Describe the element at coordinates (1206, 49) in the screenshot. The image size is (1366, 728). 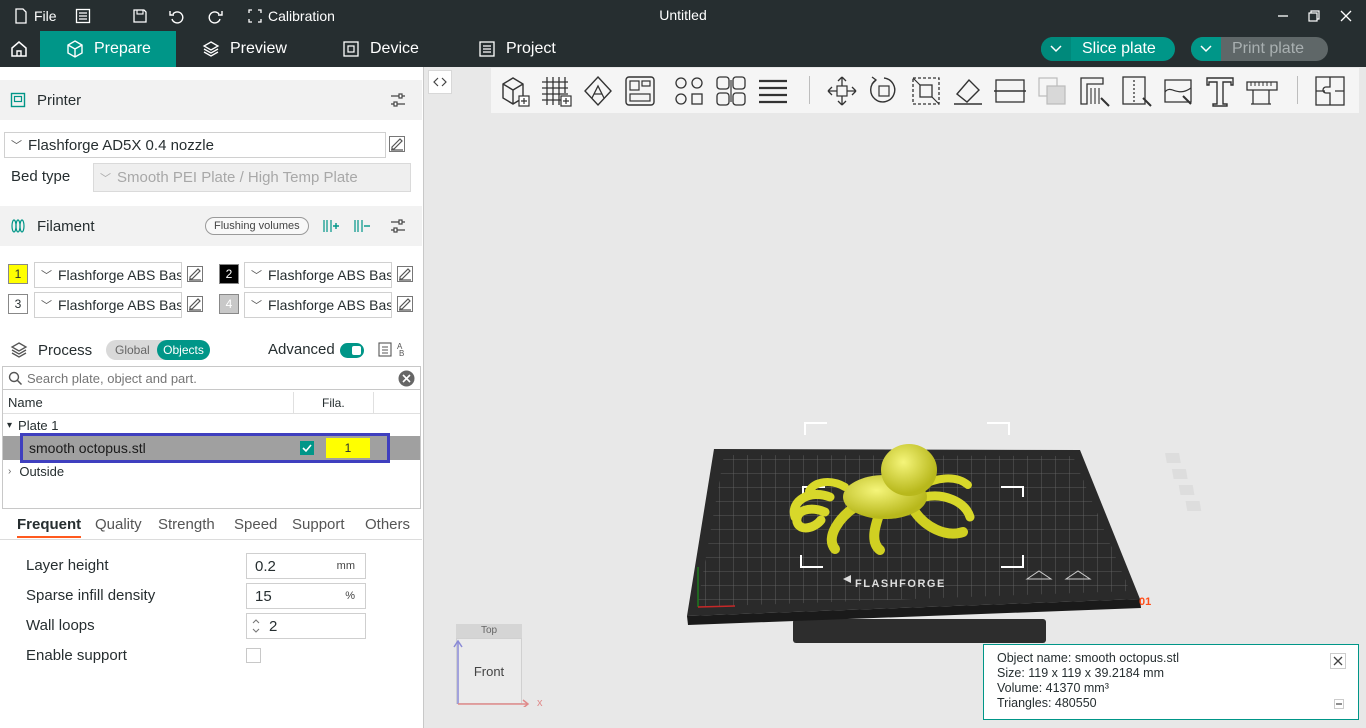
I see `print-dropdown-arrow` at that location.